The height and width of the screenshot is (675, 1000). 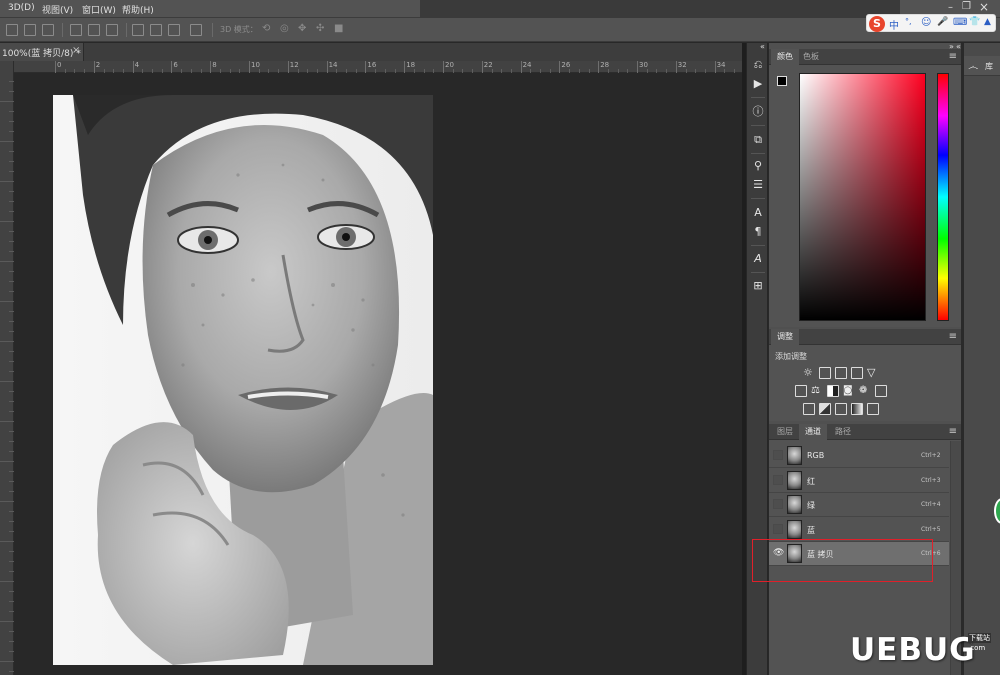 What do you see at coordinates (813, 432) in the screenshot?
I see `tab-channels: 通道` at bounding box center [813, 432].